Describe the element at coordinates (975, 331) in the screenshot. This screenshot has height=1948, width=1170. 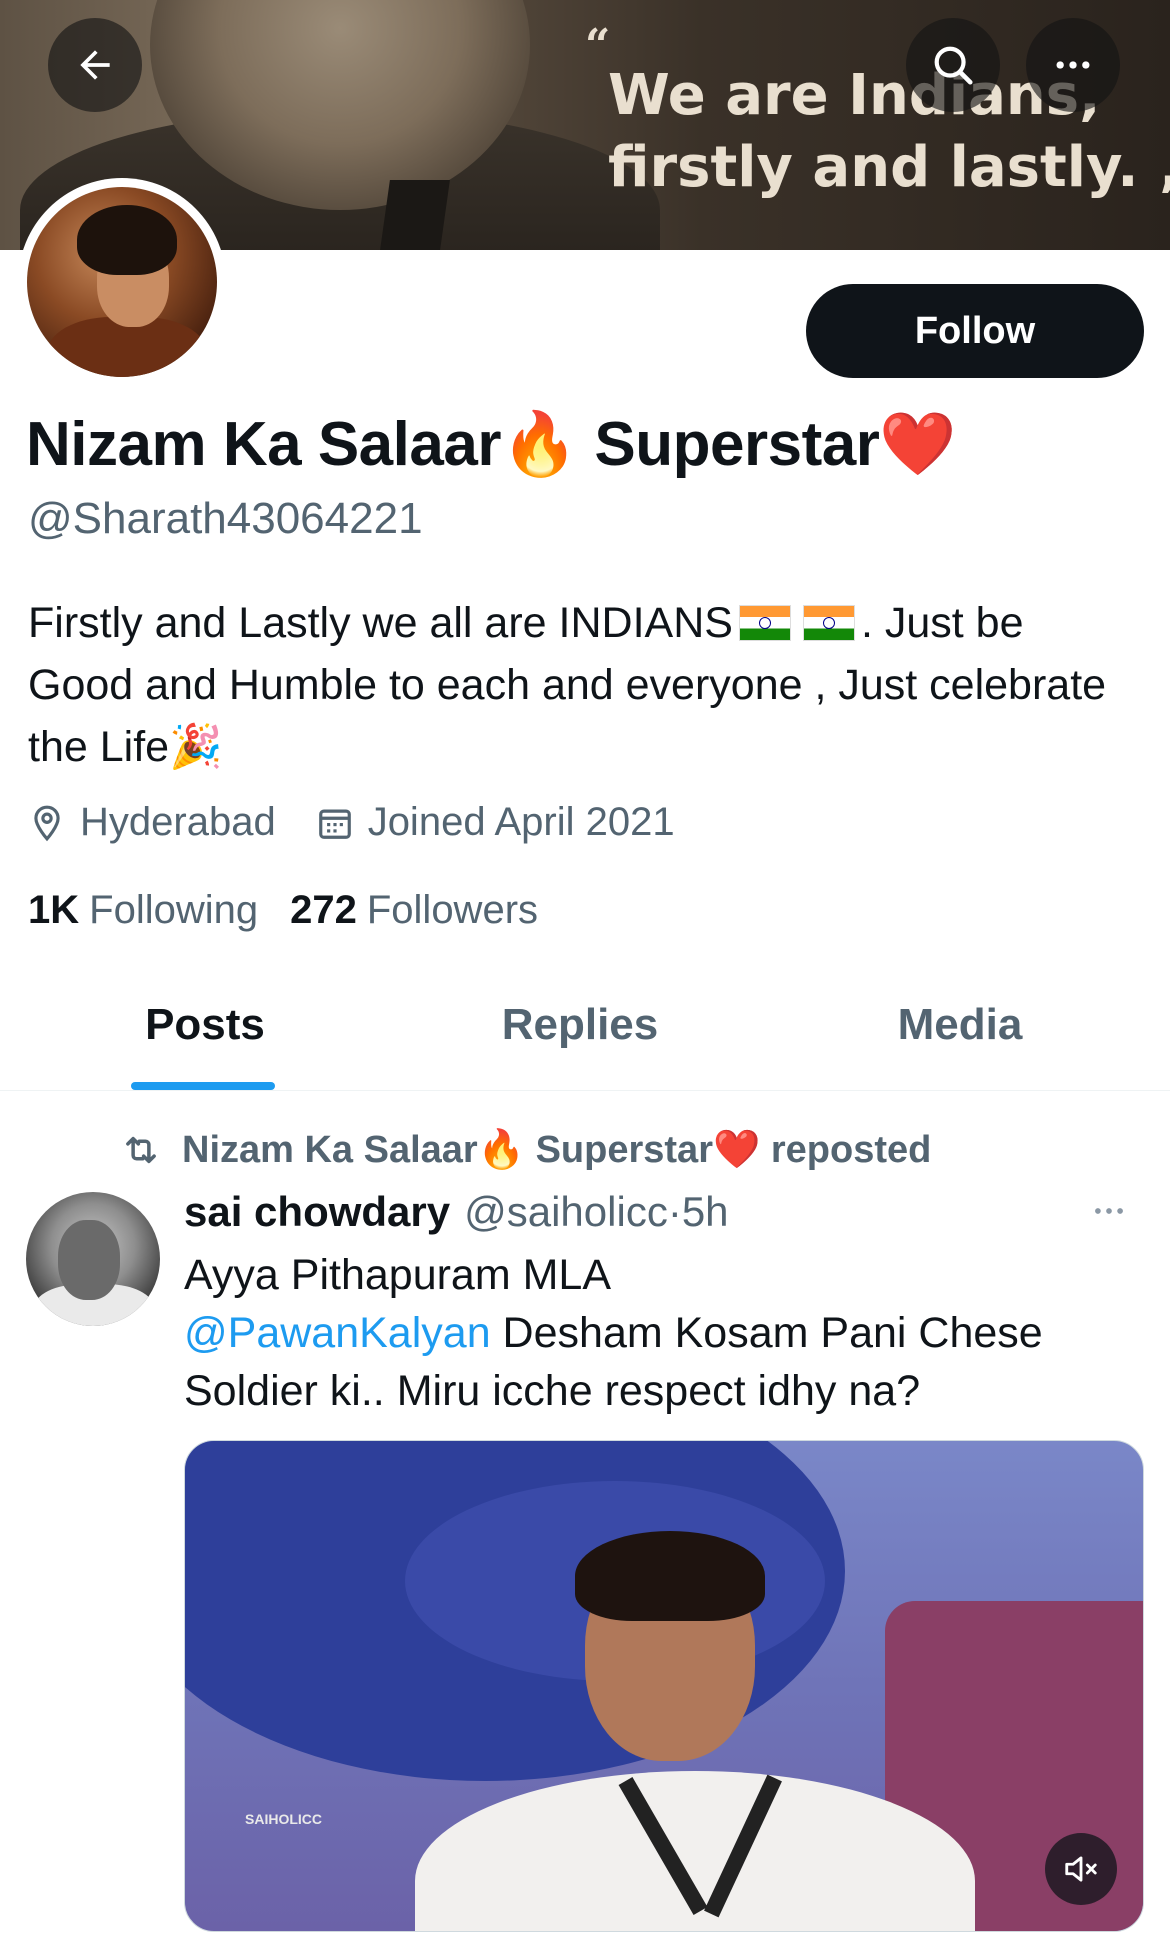
I see `follow-button: Follow` at that location.